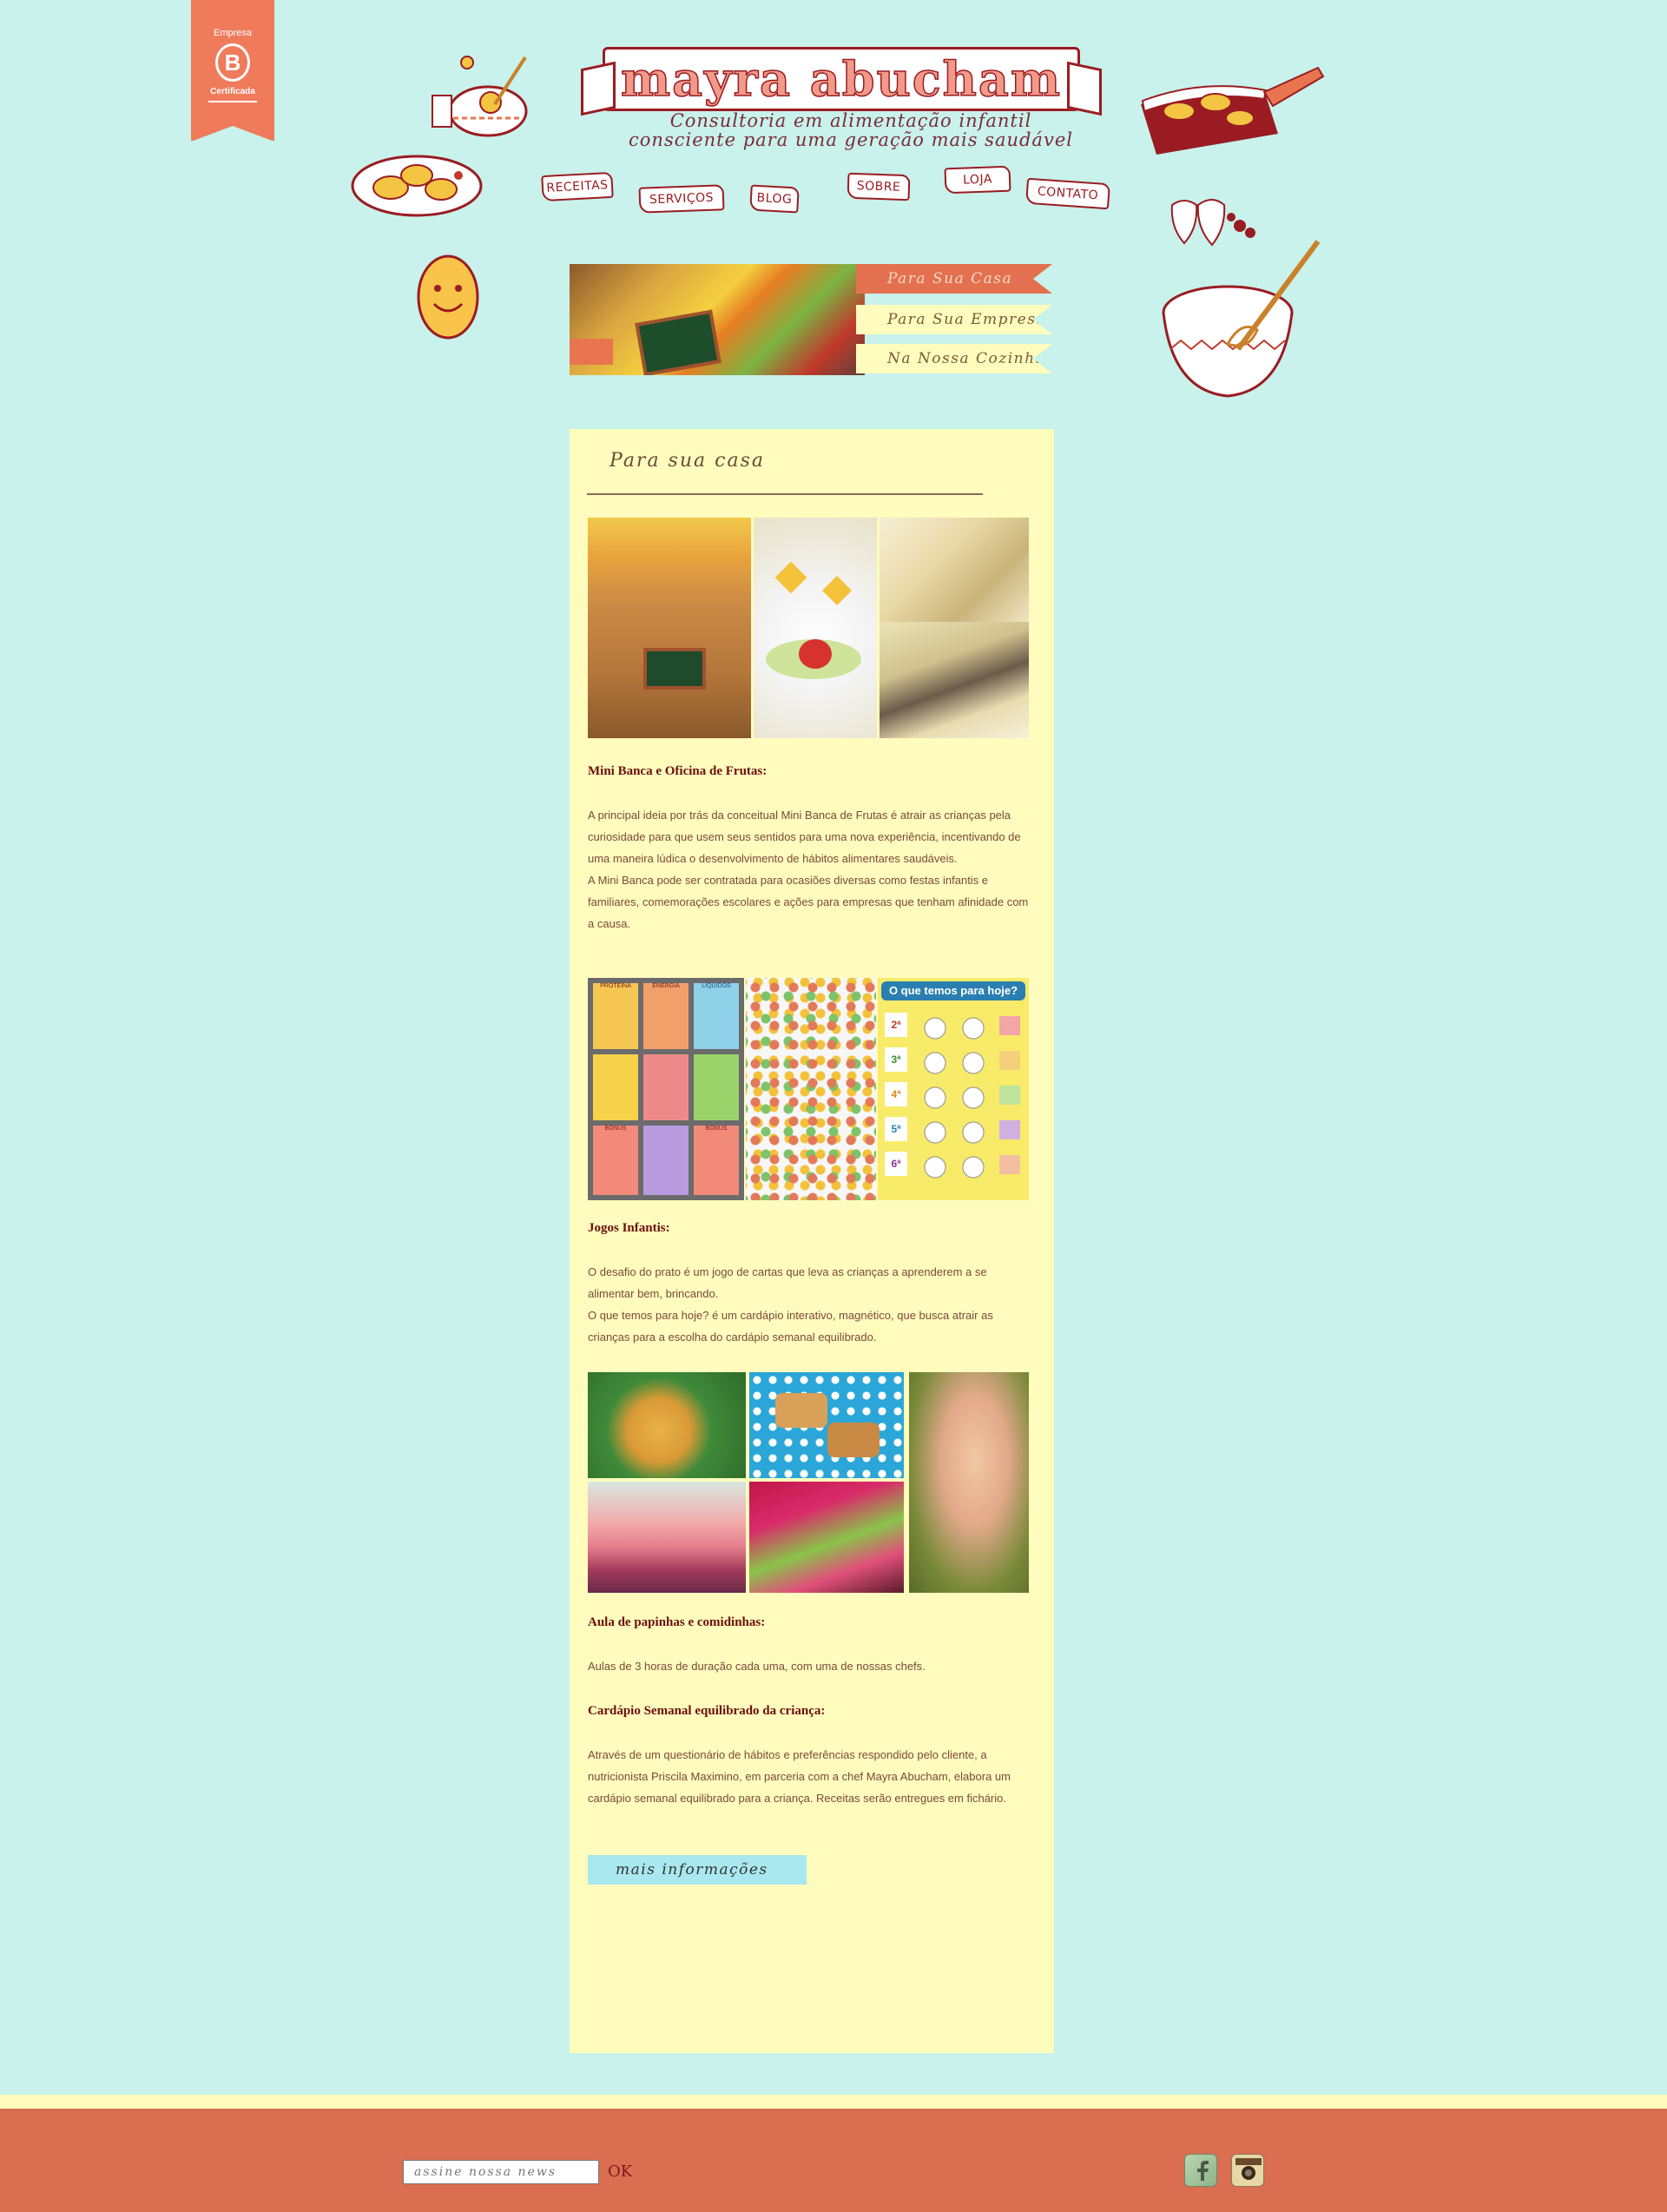 The image size is (1667, 2212). What do you see at coordinates (954, 570) in the screenshot?
I see `photo-kids-hands` at bounding box center [954, 570].